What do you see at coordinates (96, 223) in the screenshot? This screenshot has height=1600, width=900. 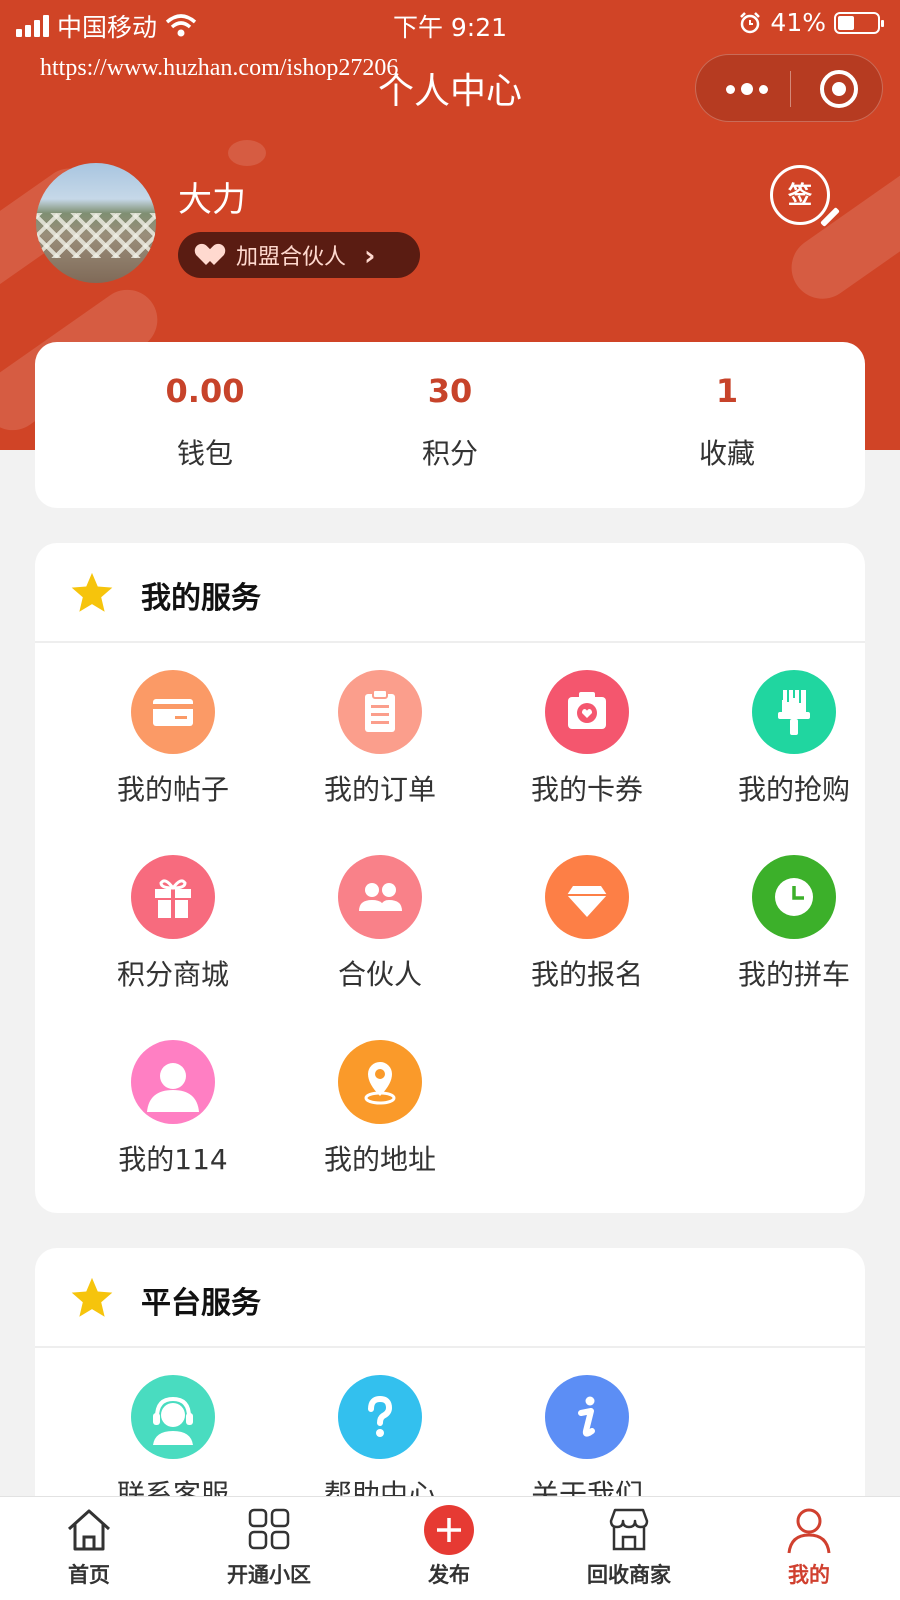 I see `avatar` at bounding box center [96, 223].